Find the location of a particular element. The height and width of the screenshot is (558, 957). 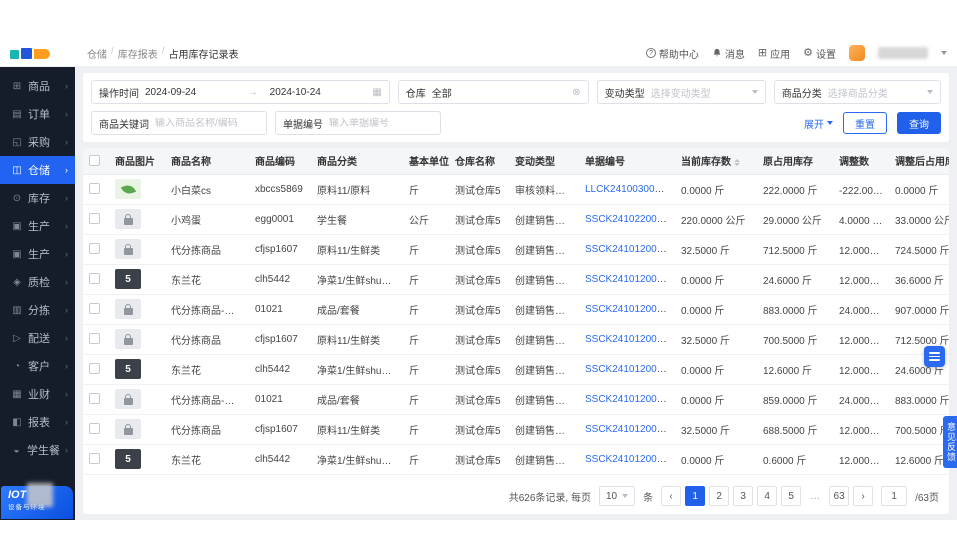

cell-after: 724.5000 斤 is located at coordinates (919, 249).